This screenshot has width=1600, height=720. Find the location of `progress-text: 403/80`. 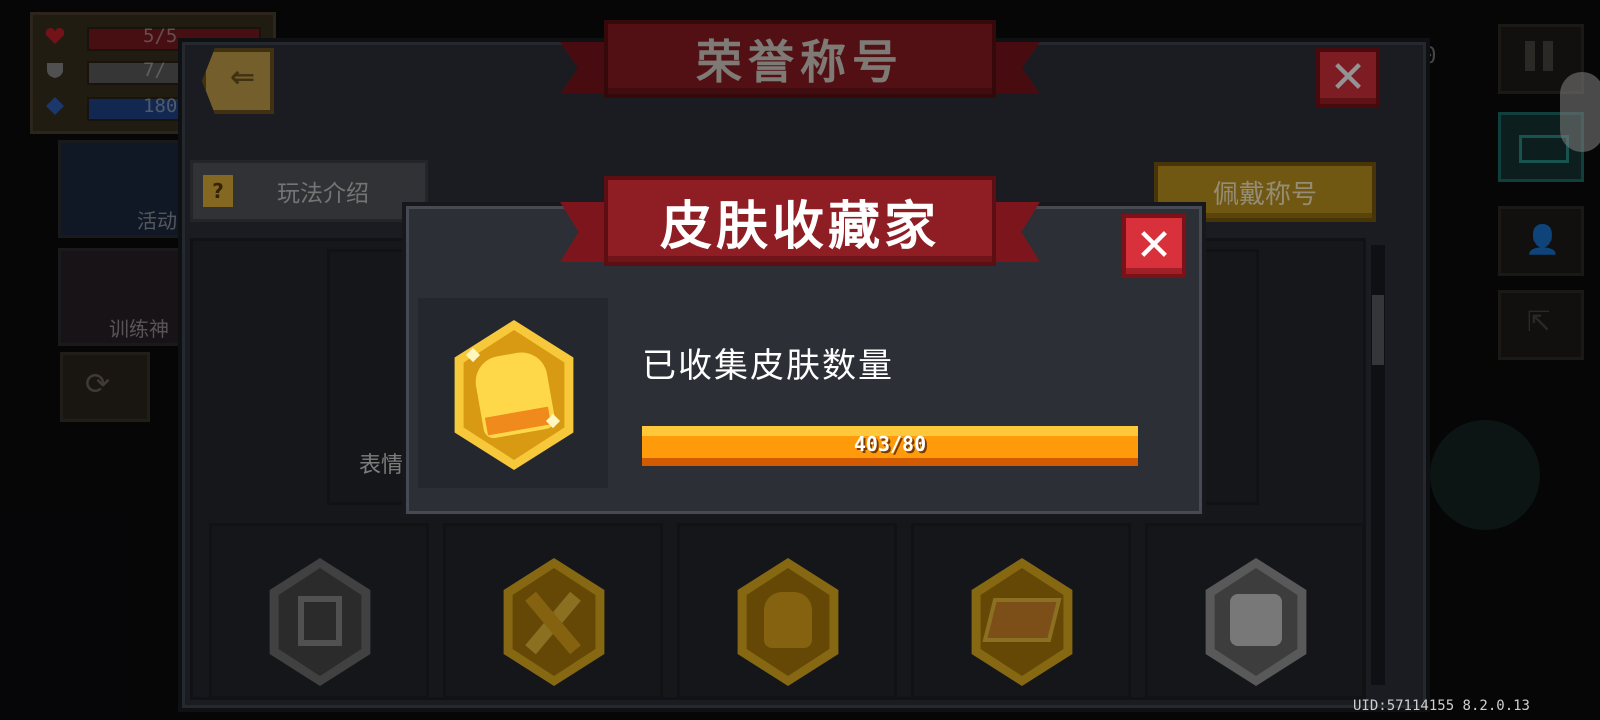

progress-text: 403/80 is located at coordinates (890, 444).